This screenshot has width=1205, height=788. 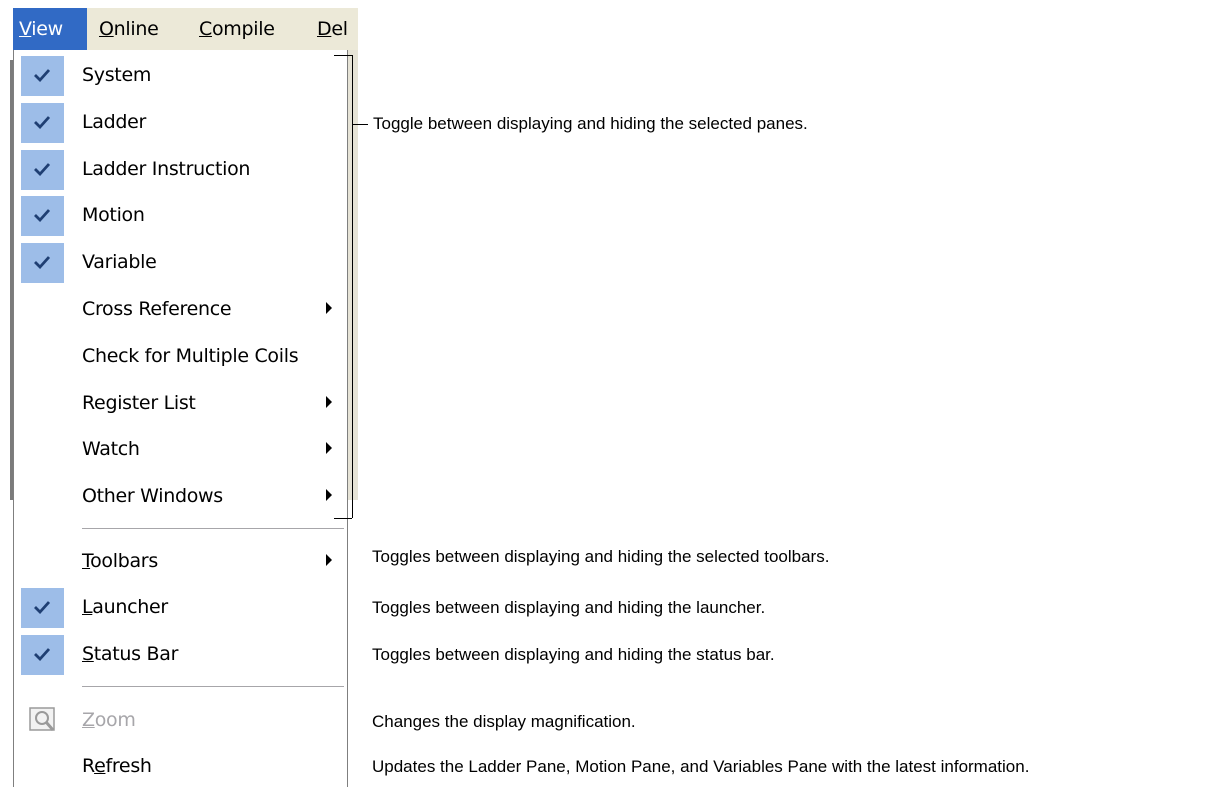 What do you see at coordinates (117, 75) in the screenshot?
I see `menu-item-label: System` at bounding box center [117, 75].